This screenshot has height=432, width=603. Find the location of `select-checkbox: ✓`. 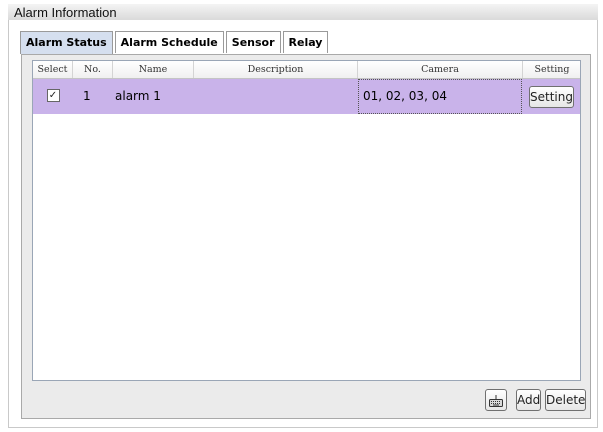

select-checkbox: ✓ is located at coordinates (53, 95).